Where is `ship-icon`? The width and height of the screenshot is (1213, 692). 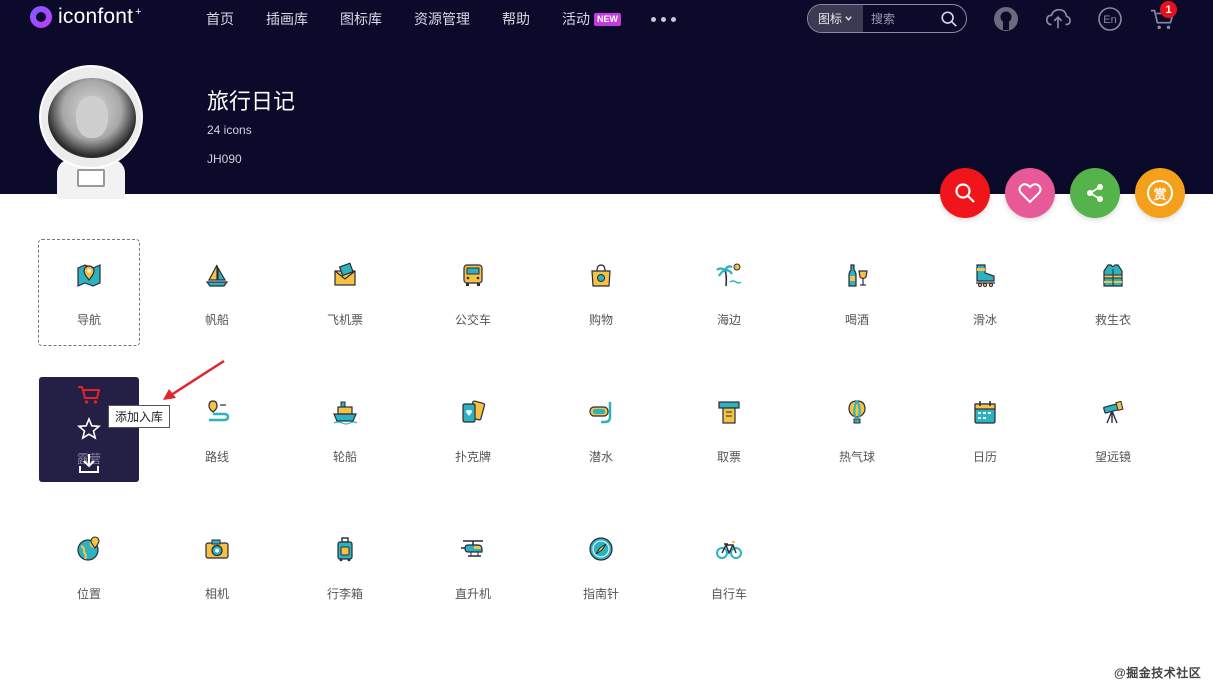 ship-icon is located at coordinates (345, 413).